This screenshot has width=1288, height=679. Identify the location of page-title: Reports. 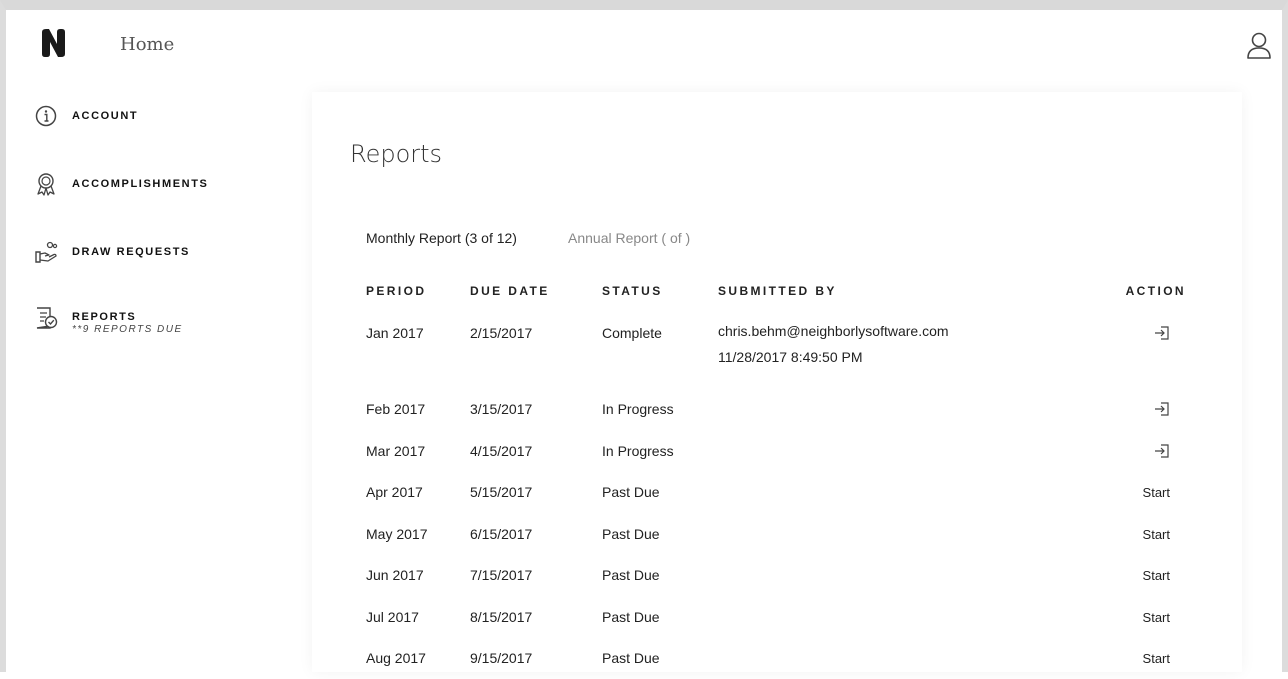
(396, 154).